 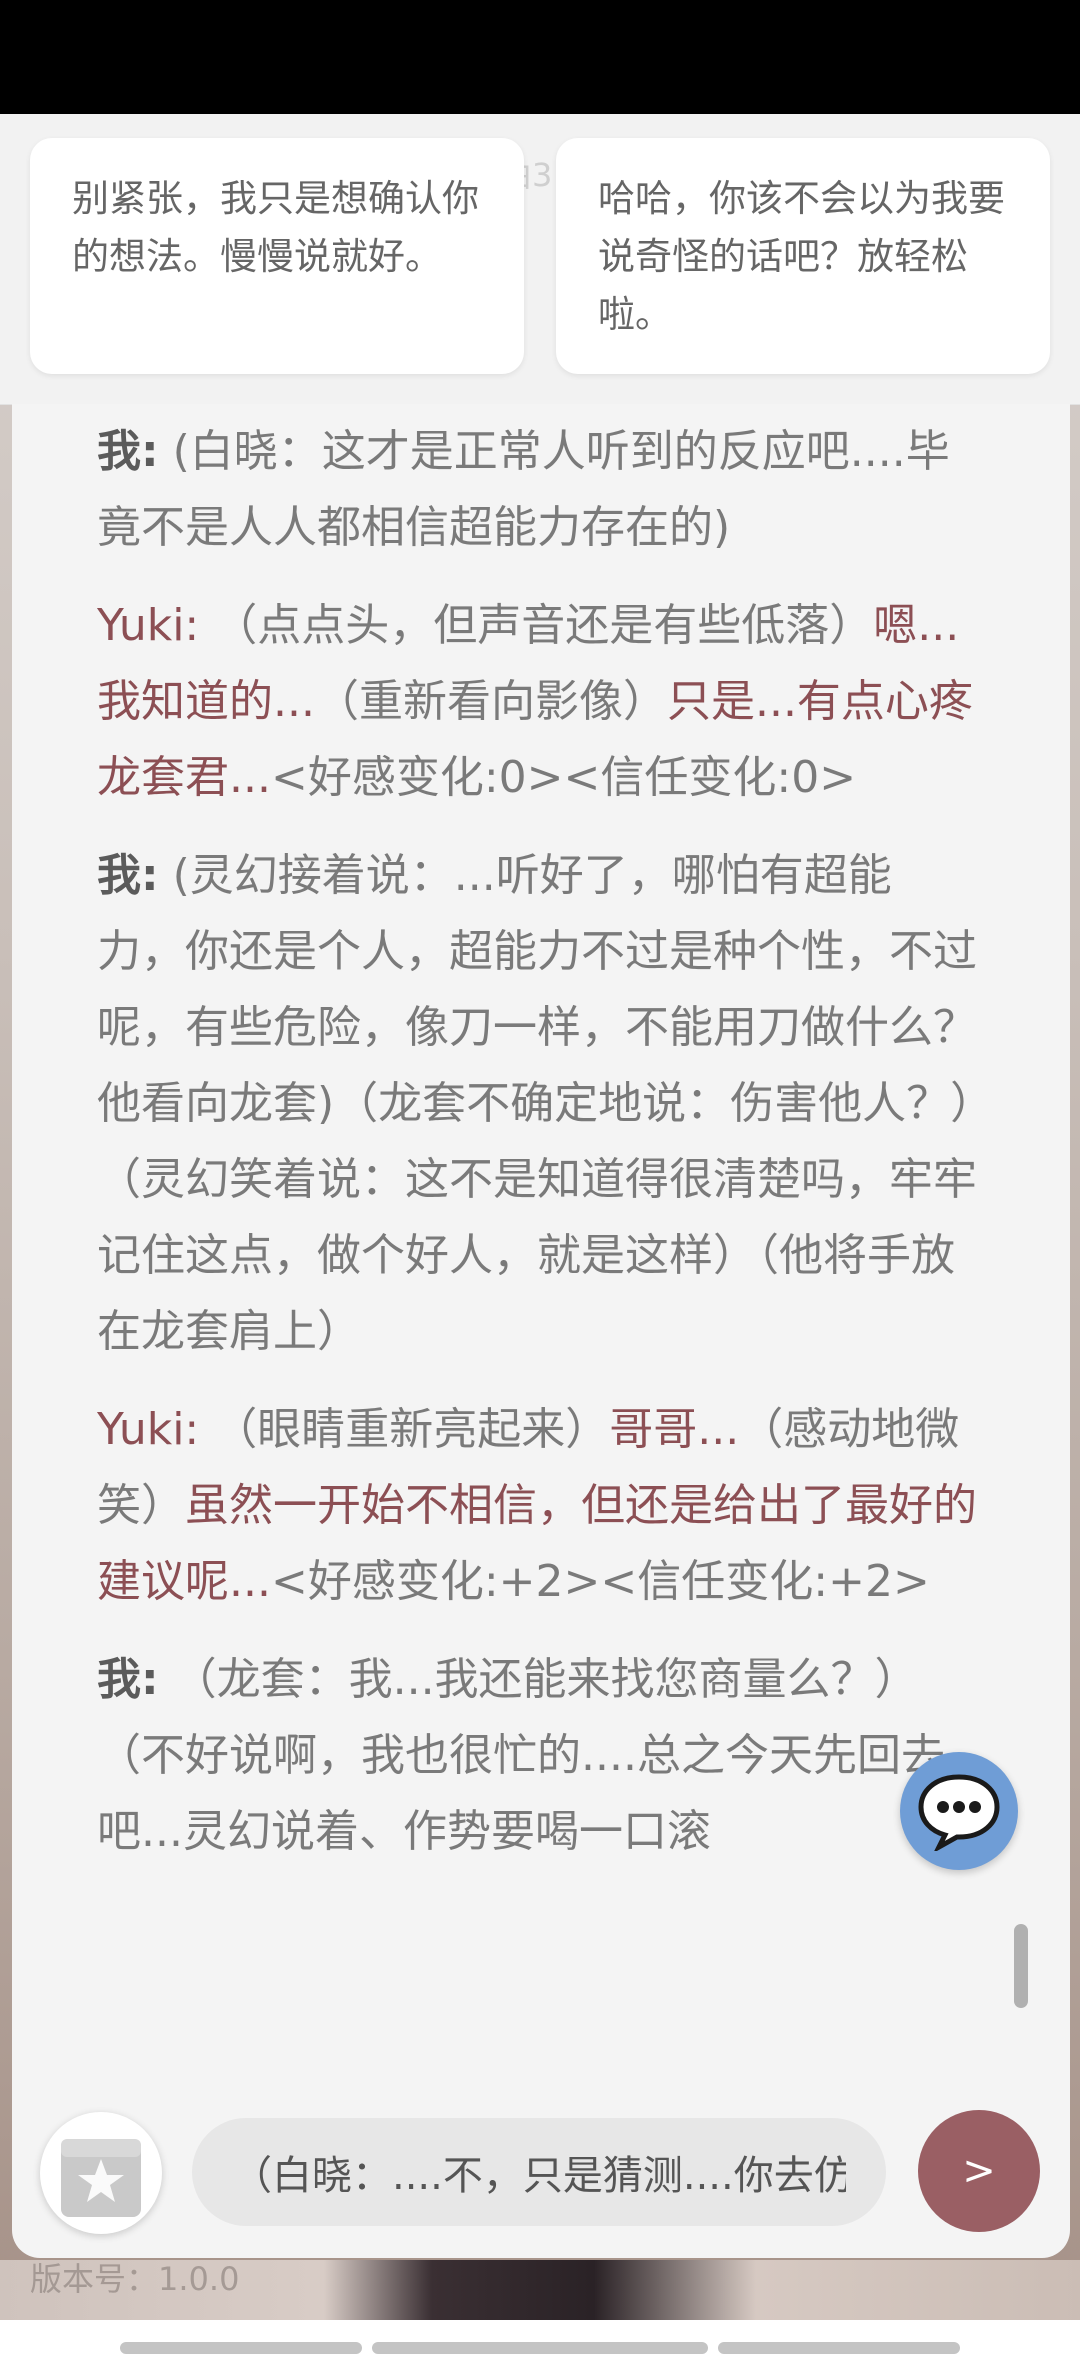 What do you see at coordinates (540, 57) in the screenshot?
I see `status-bar` at bounding box center [540, 57].